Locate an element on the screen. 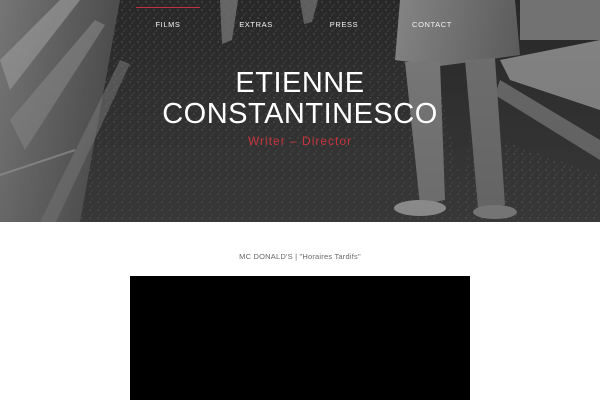  nav-item-contact: CONTACT is located at coordinates (432, 20).